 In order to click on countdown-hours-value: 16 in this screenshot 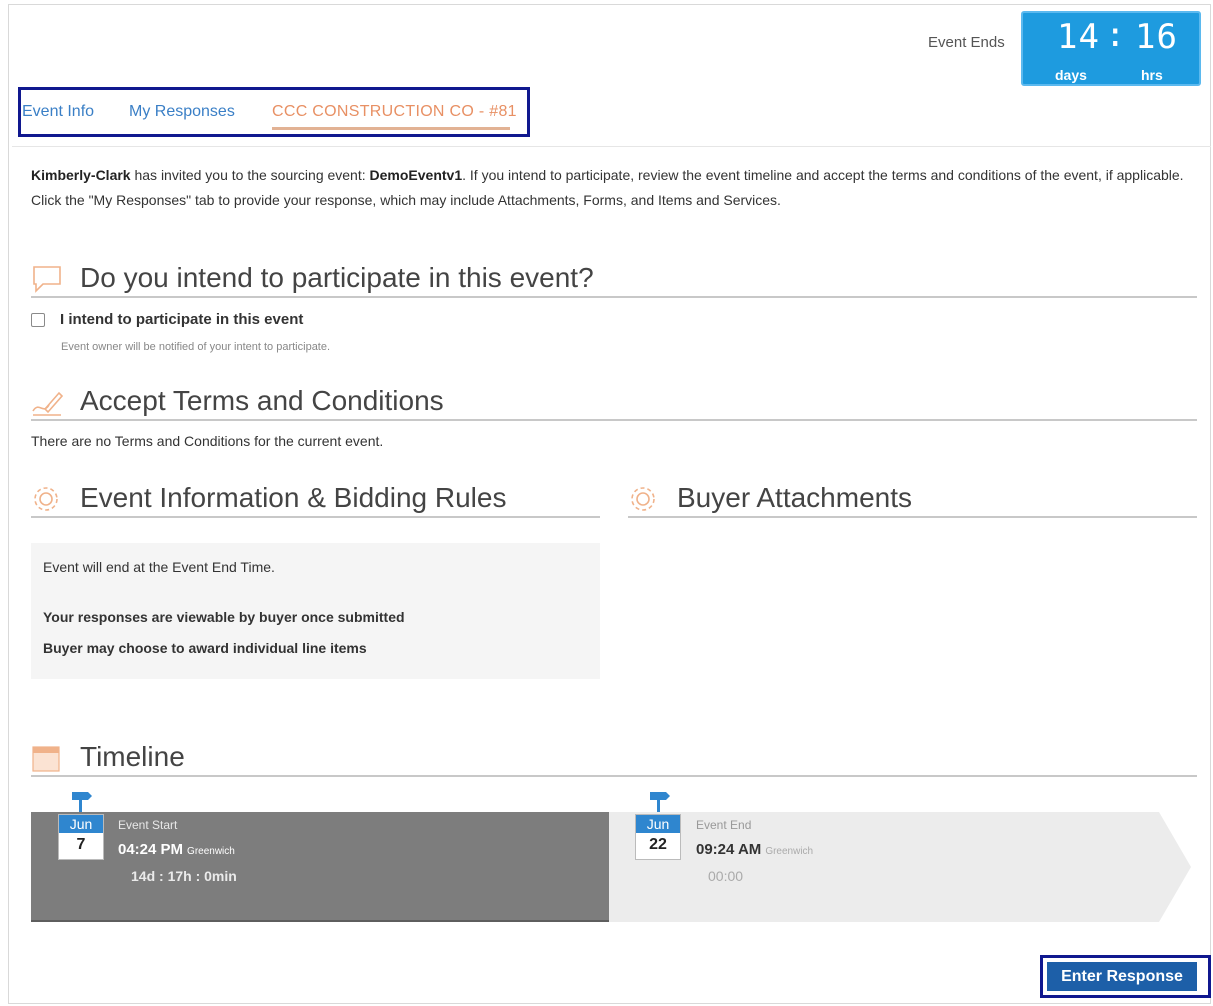, I will do `click(1156, 37)`.